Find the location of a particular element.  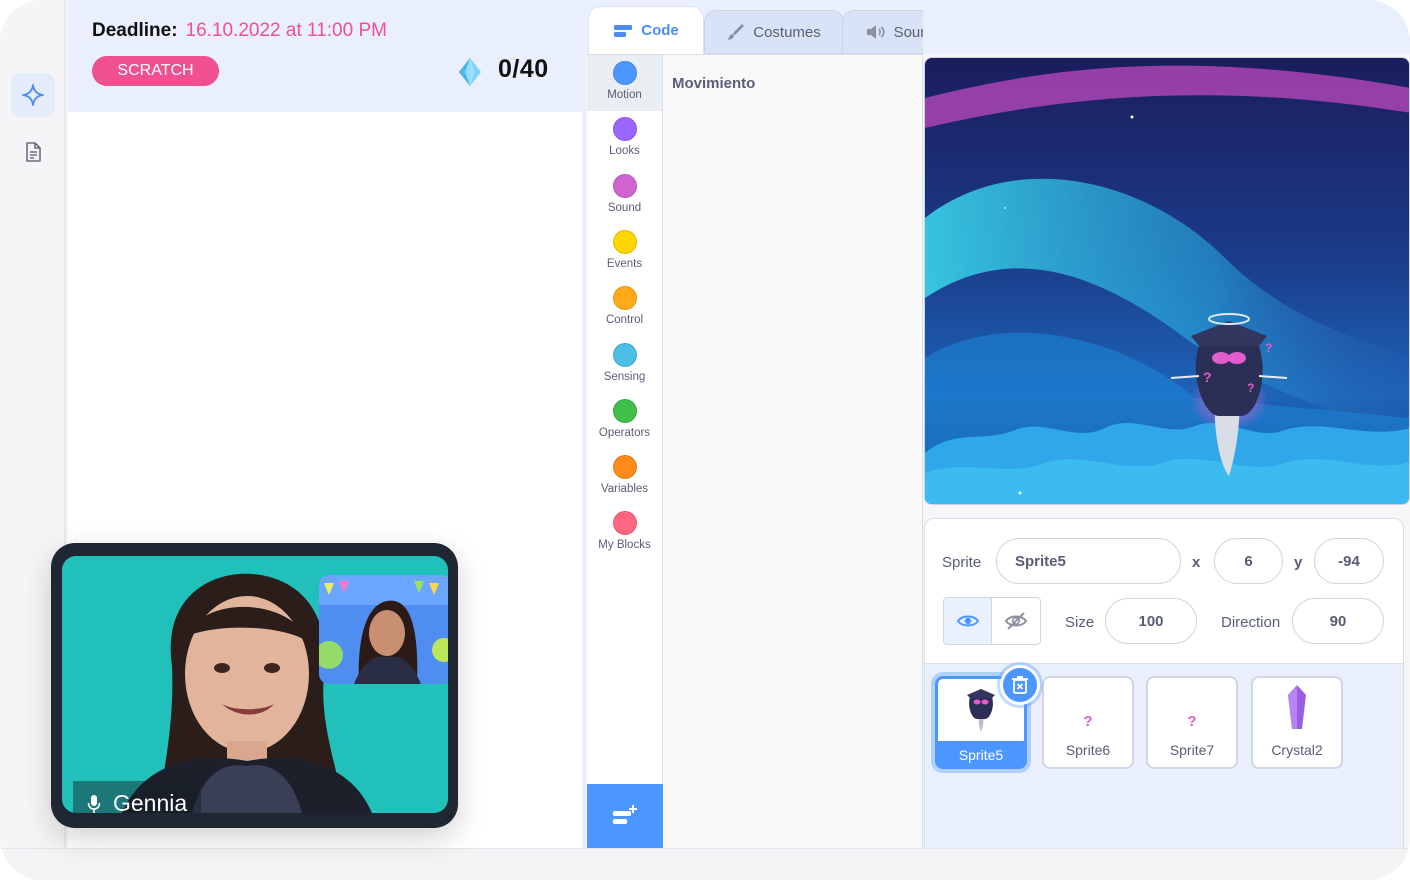

y-label: y is located at coordinates (1298, 562).